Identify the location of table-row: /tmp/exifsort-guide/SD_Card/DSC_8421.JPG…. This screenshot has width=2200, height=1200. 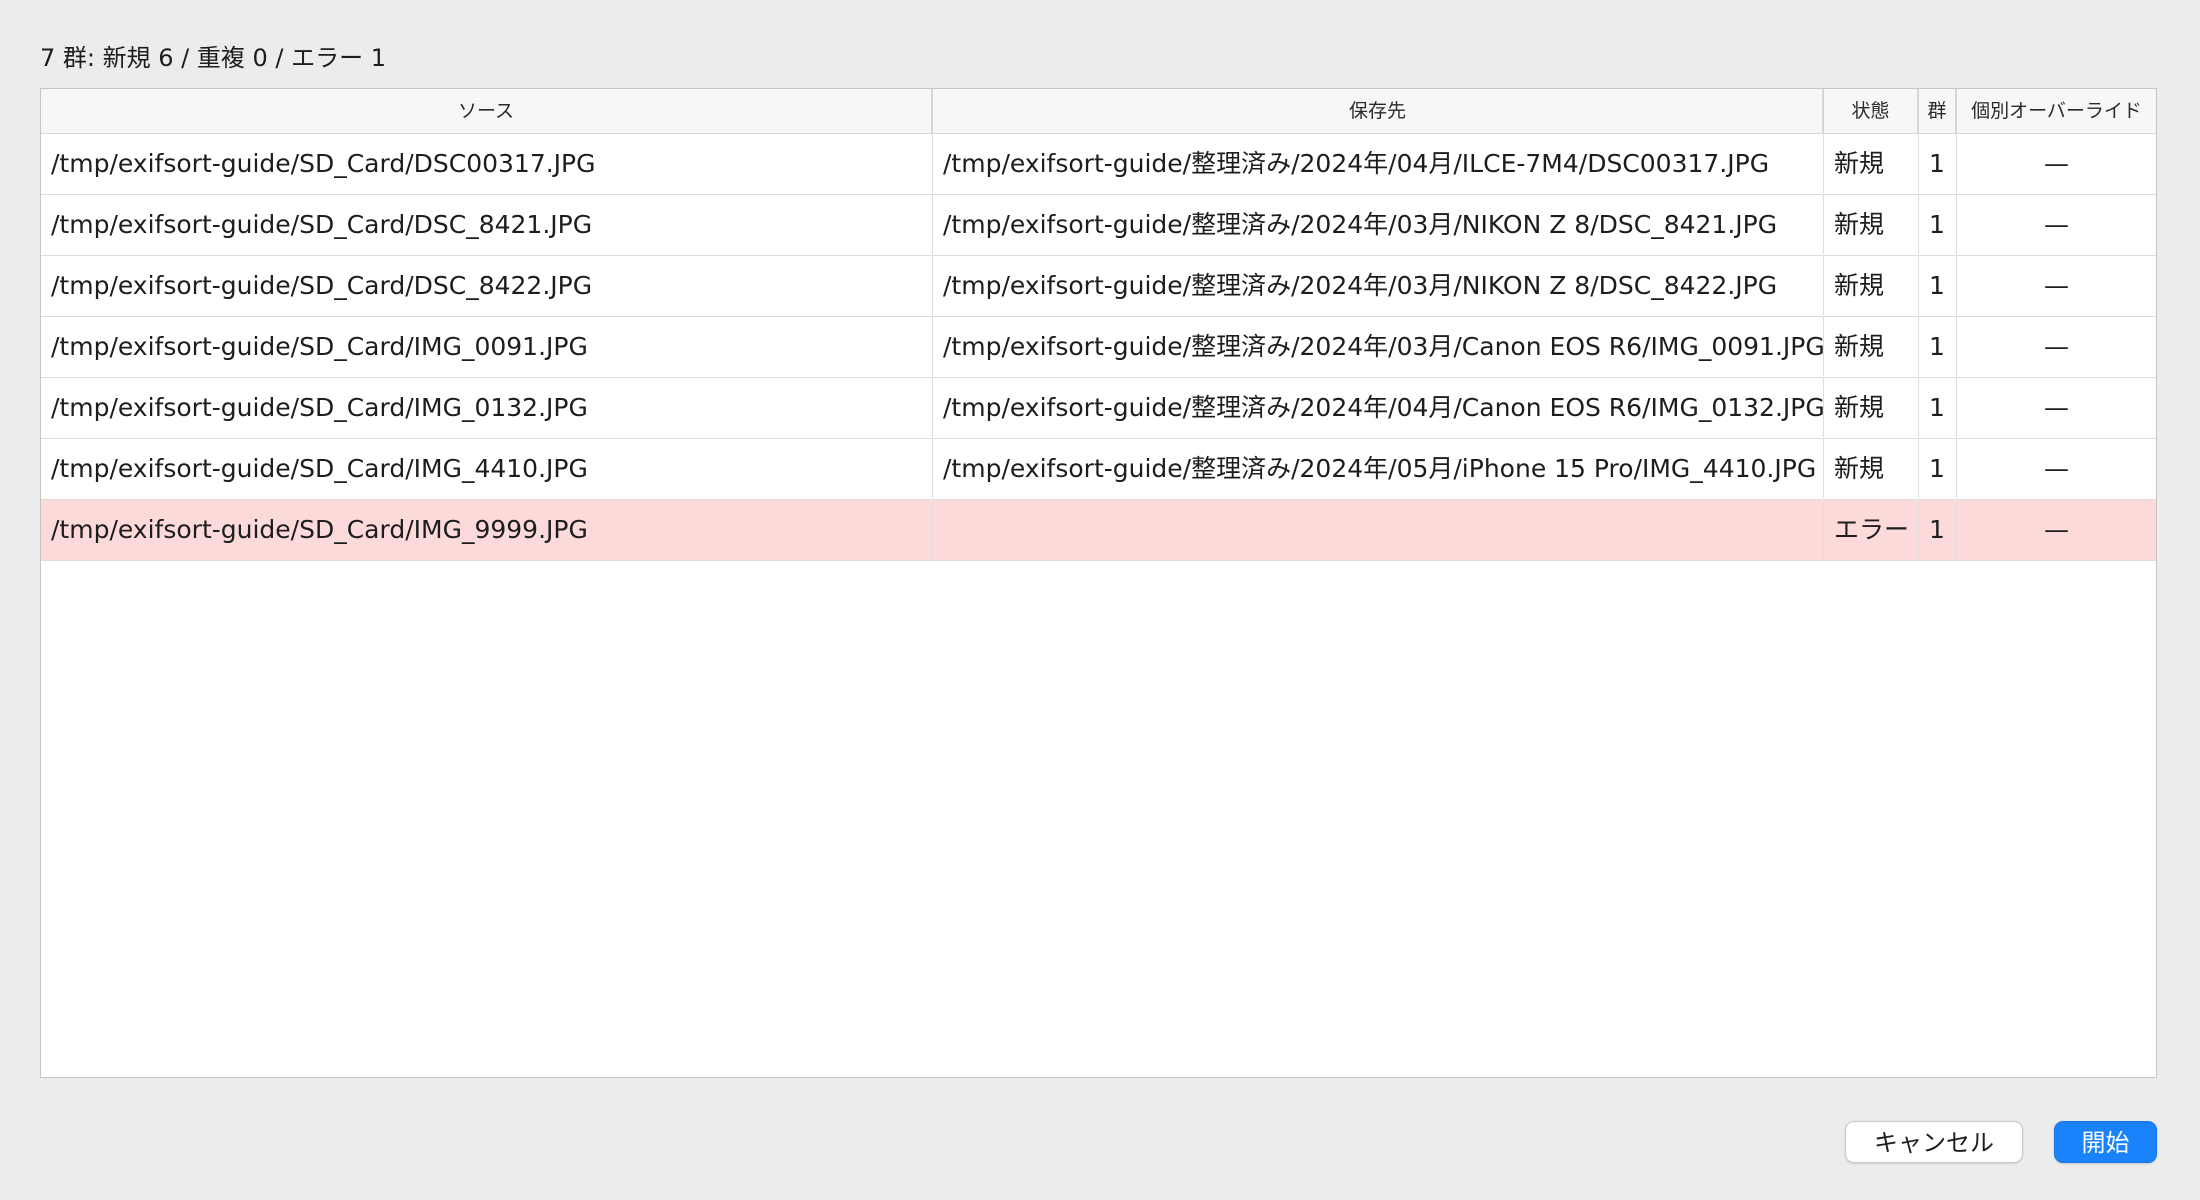
(1098, 225).